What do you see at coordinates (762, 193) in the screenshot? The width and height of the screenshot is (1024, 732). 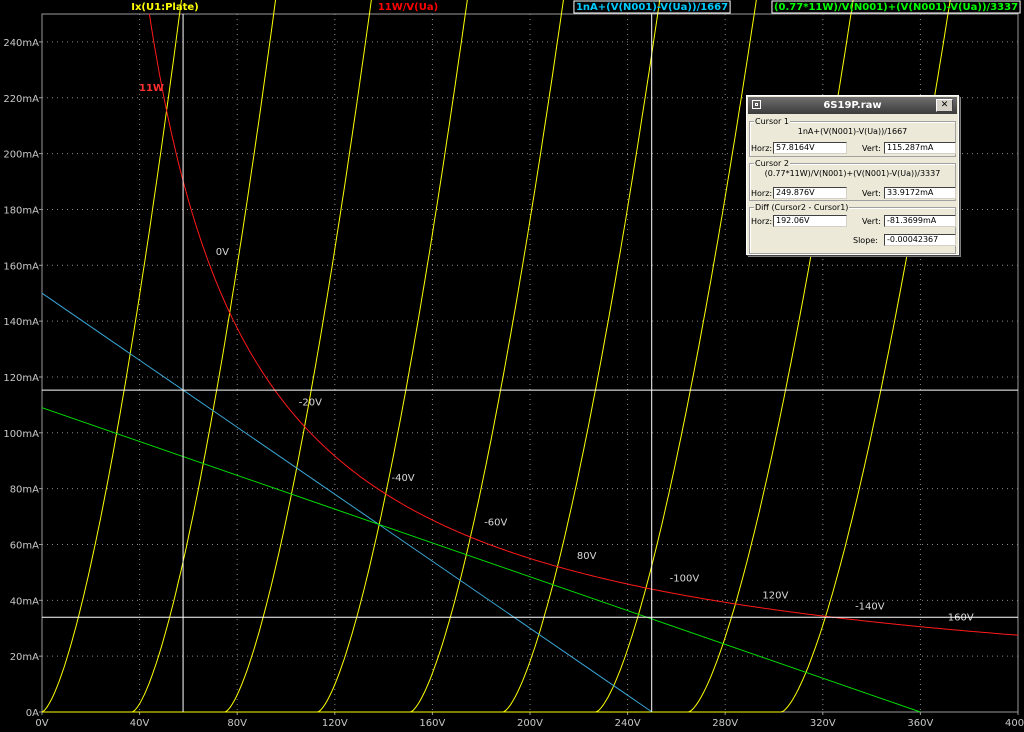 I see `cursor2-horz-label: Horz:` at bounding box center [762, 193].